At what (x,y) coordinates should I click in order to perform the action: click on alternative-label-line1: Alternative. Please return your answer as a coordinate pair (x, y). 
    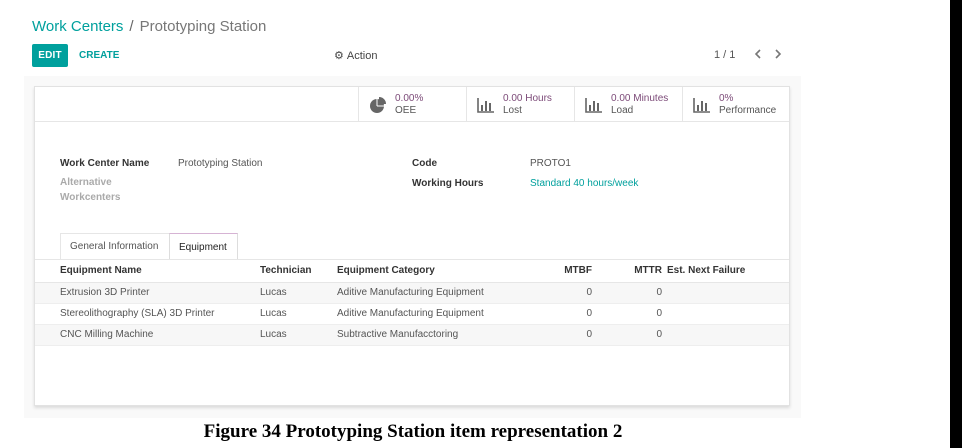
    Looking at the image, I should click on (86, 182).